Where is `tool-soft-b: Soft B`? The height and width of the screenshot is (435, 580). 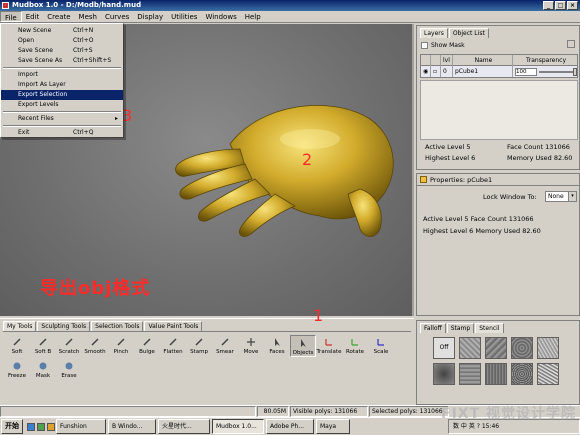 tool-soft-b: Soft B is located at coordinates (43, 346).